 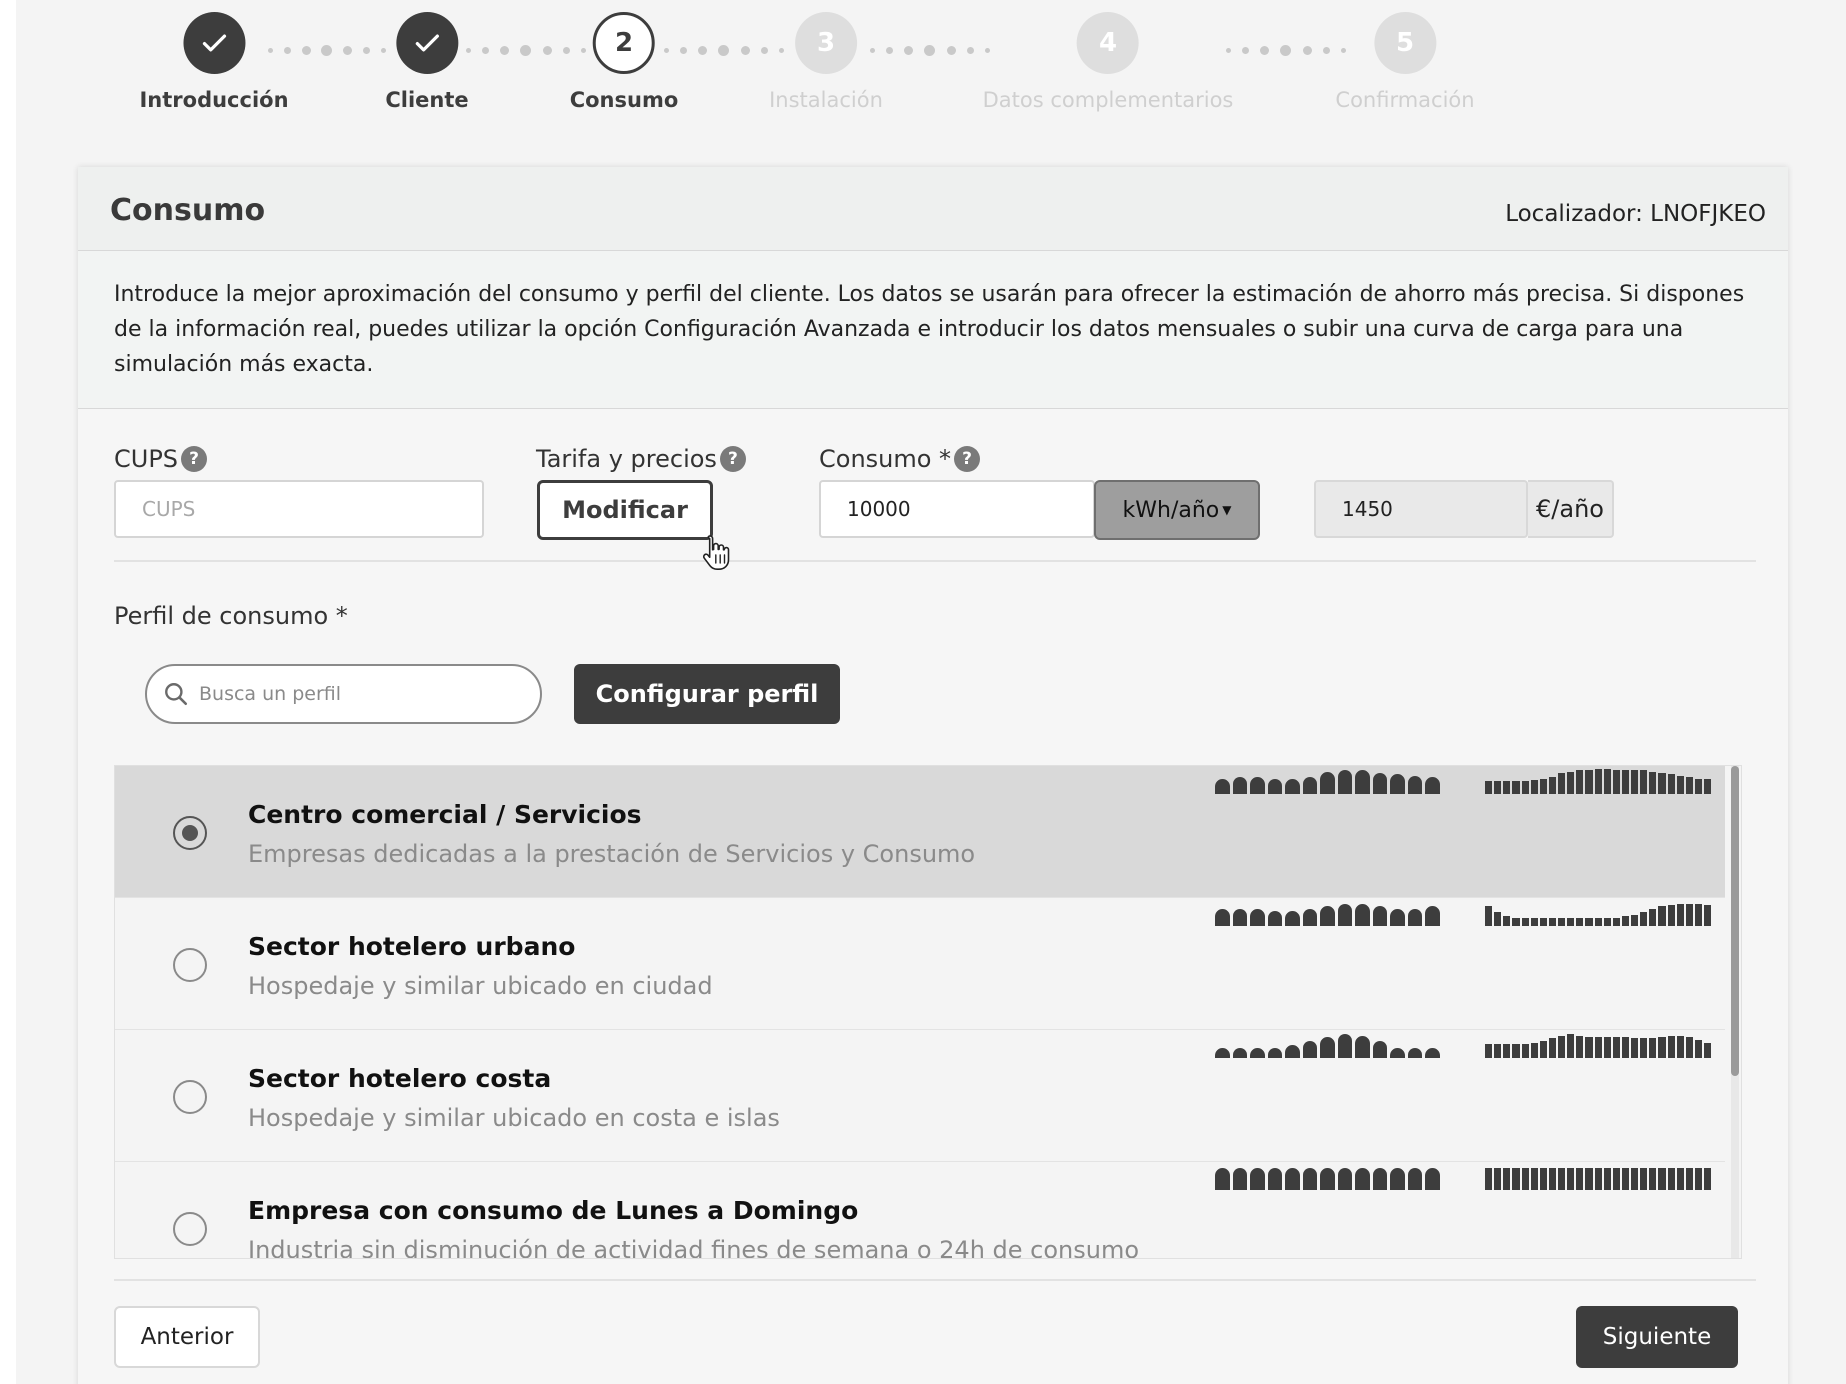 I want to click on consumo-label: Consumo *, so click(x=885, y=459).